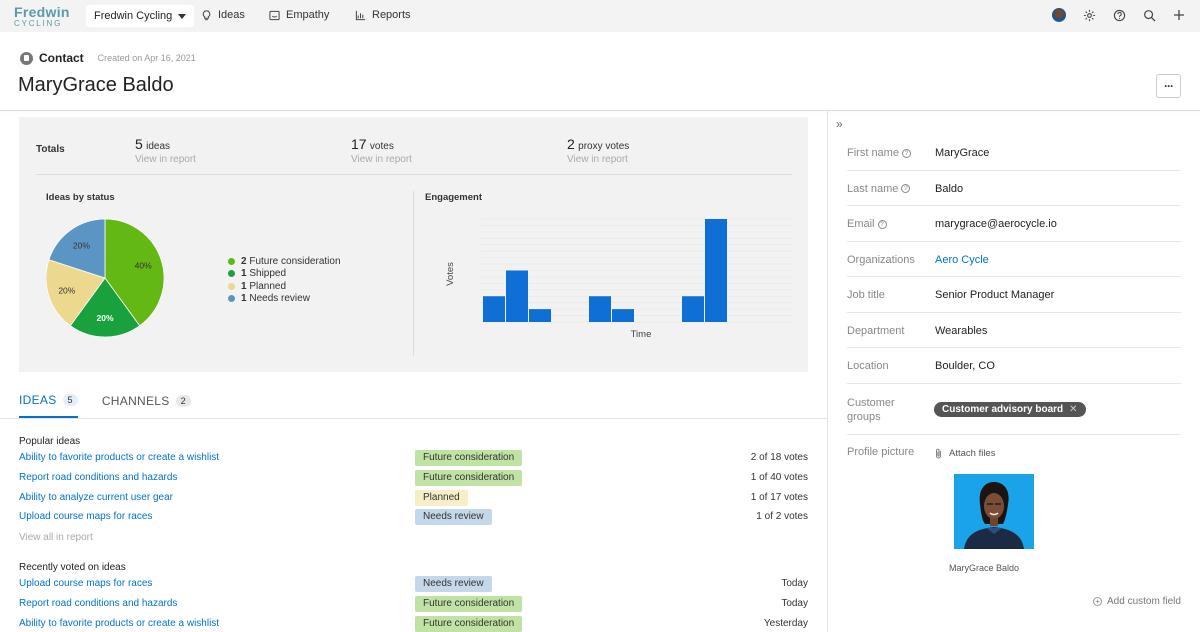 This screenshot has width=1200, height=632. I want to click on tab-ideas: IDEAS 5, so click(48, 405).